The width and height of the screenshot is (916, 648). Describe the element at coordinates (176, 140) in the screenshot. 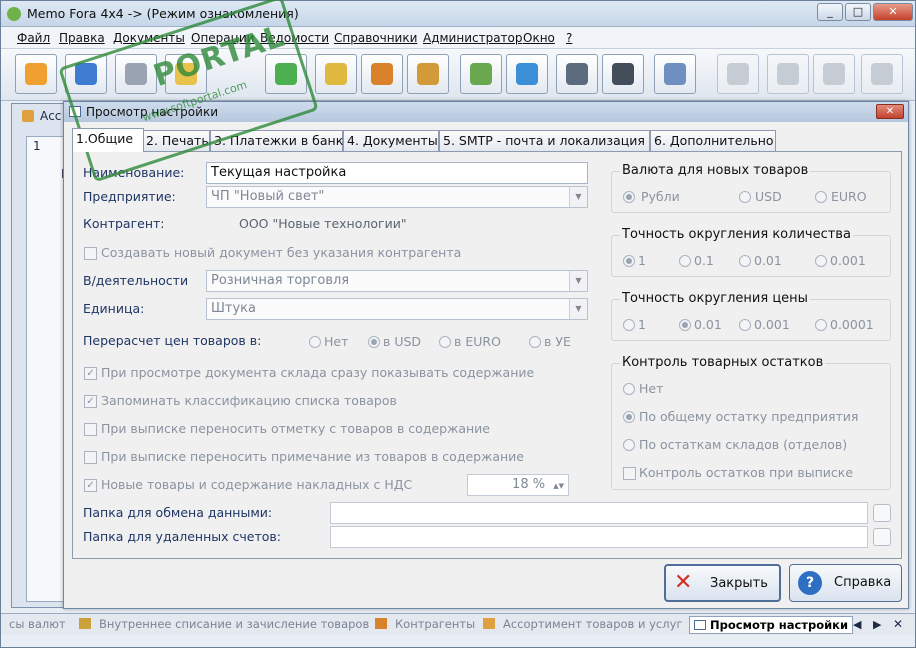

I see `tab-print: 2. Печать` at that location.